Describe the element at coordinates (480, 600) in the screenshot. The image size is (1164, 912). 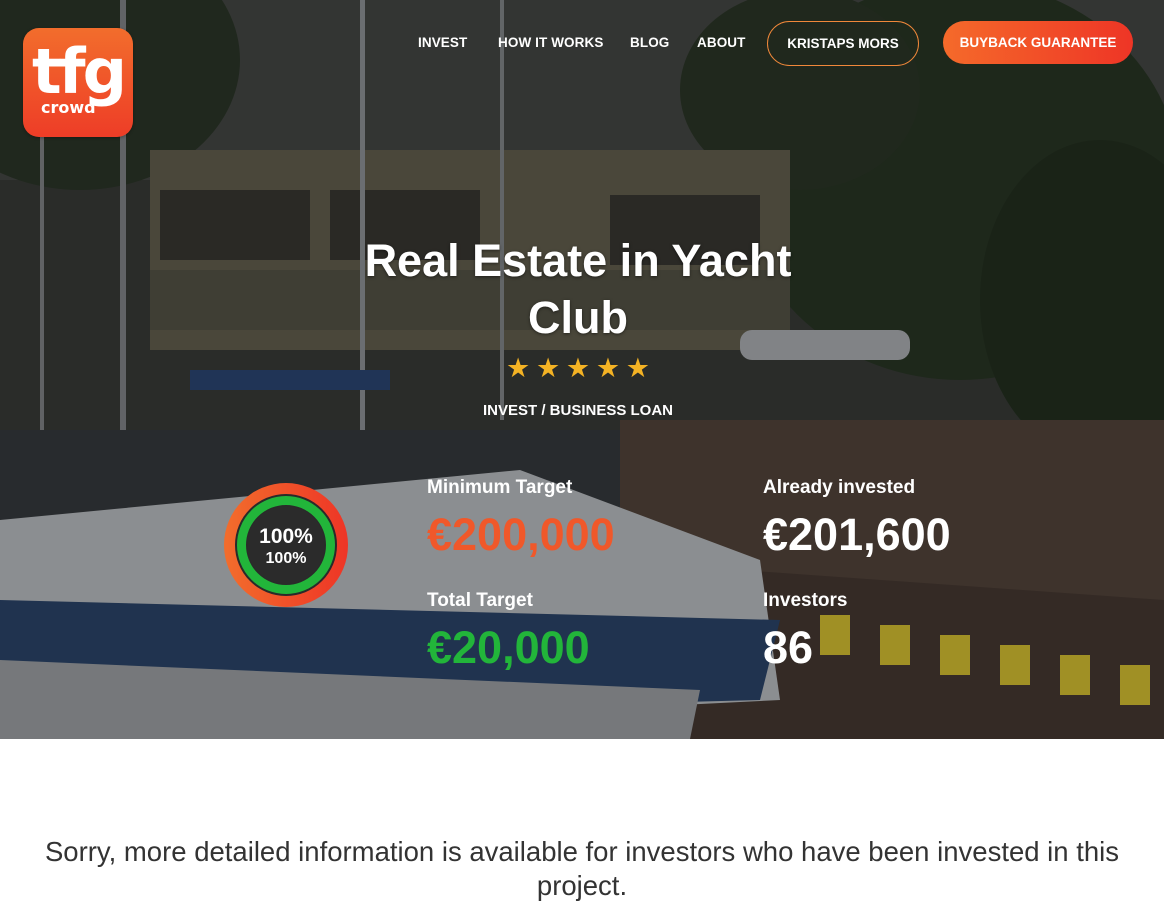
I see `total-target-label: Total Target` at that location.